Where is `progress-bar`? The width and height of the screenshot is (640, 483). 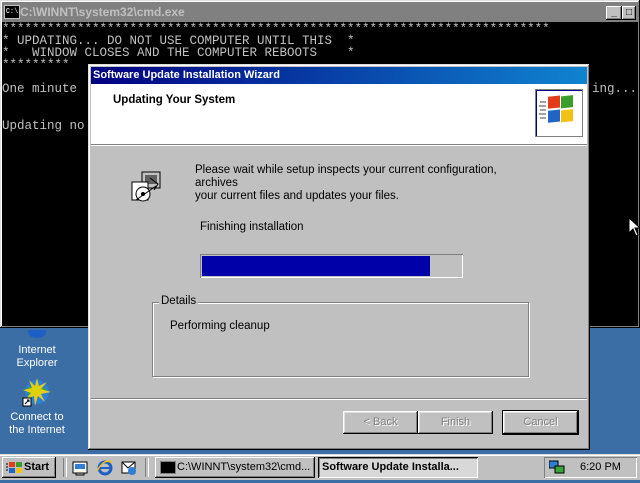 progress-bar is located at coordinates (331, 266).